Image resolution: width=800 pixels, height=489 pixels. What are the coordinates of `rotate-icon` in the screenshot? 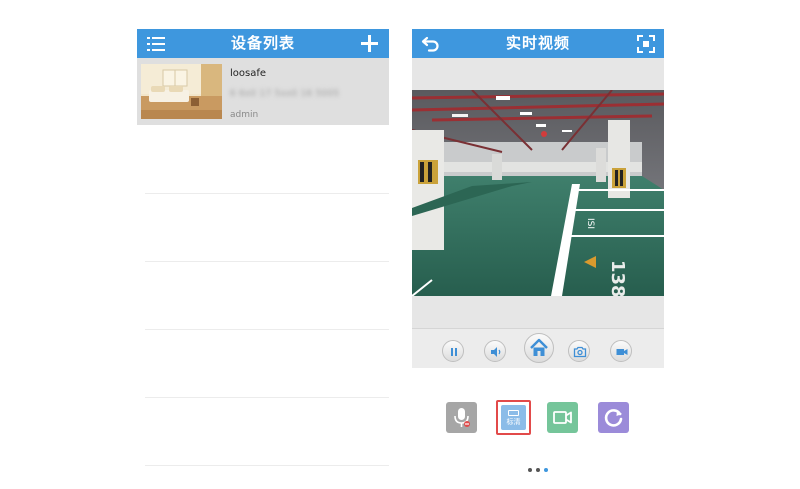 It's located at (613, 418).